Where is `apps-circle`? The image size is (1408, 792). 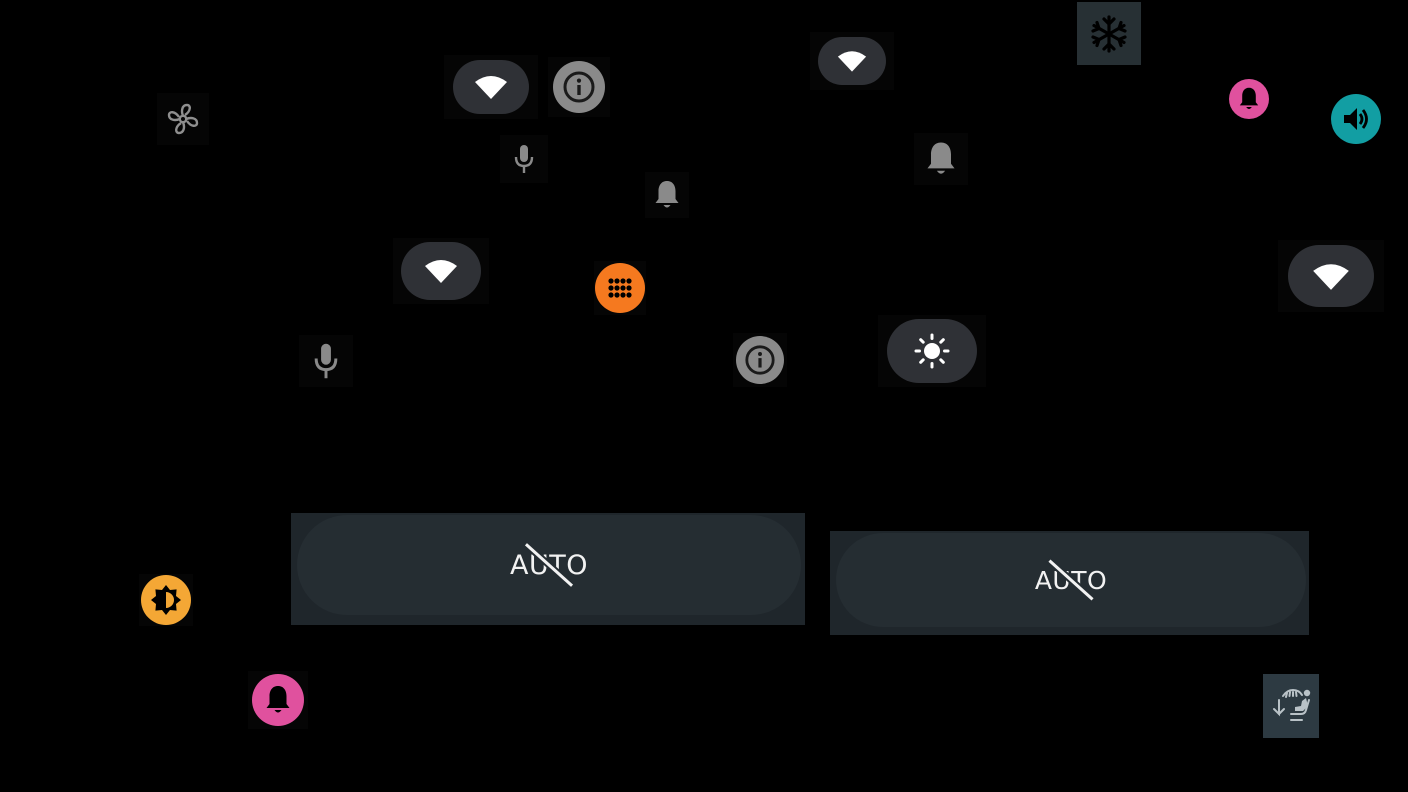 apps-circle is located at coordinates (620, 288).